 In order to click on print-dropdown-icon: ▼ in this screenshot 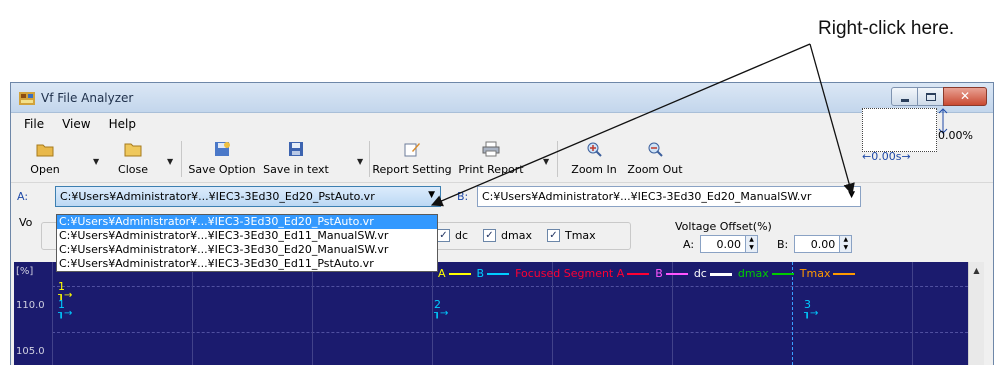, I will do `click(546, 161)`.